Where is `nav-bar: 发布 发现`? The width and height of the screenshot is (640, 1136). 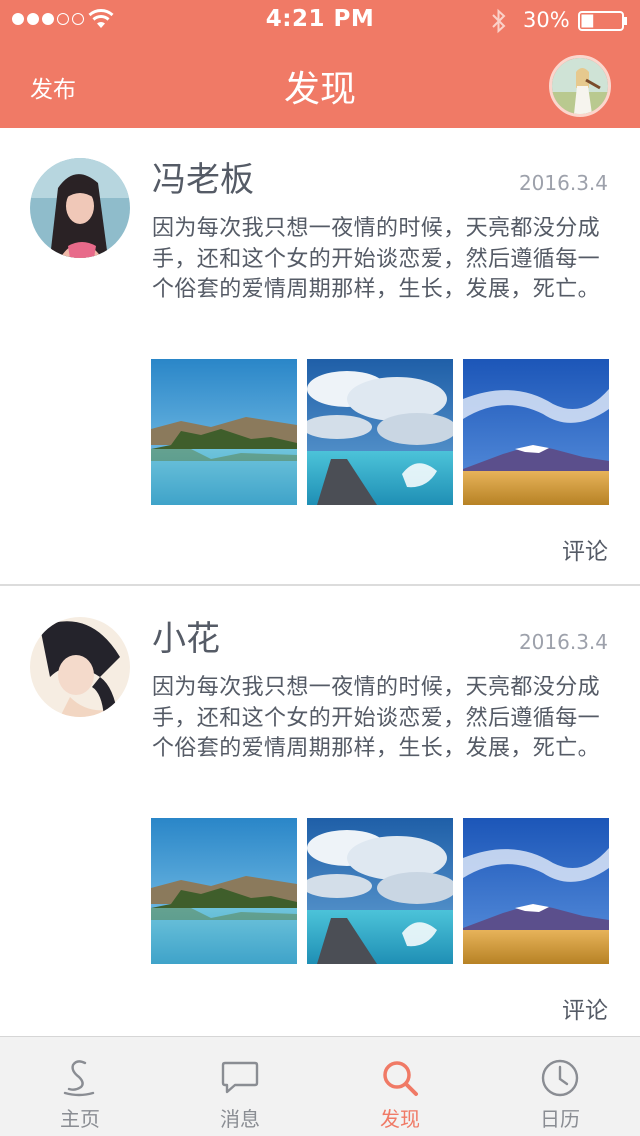 nav-bar: 发布 发现 is located at coordinates (320, 84).